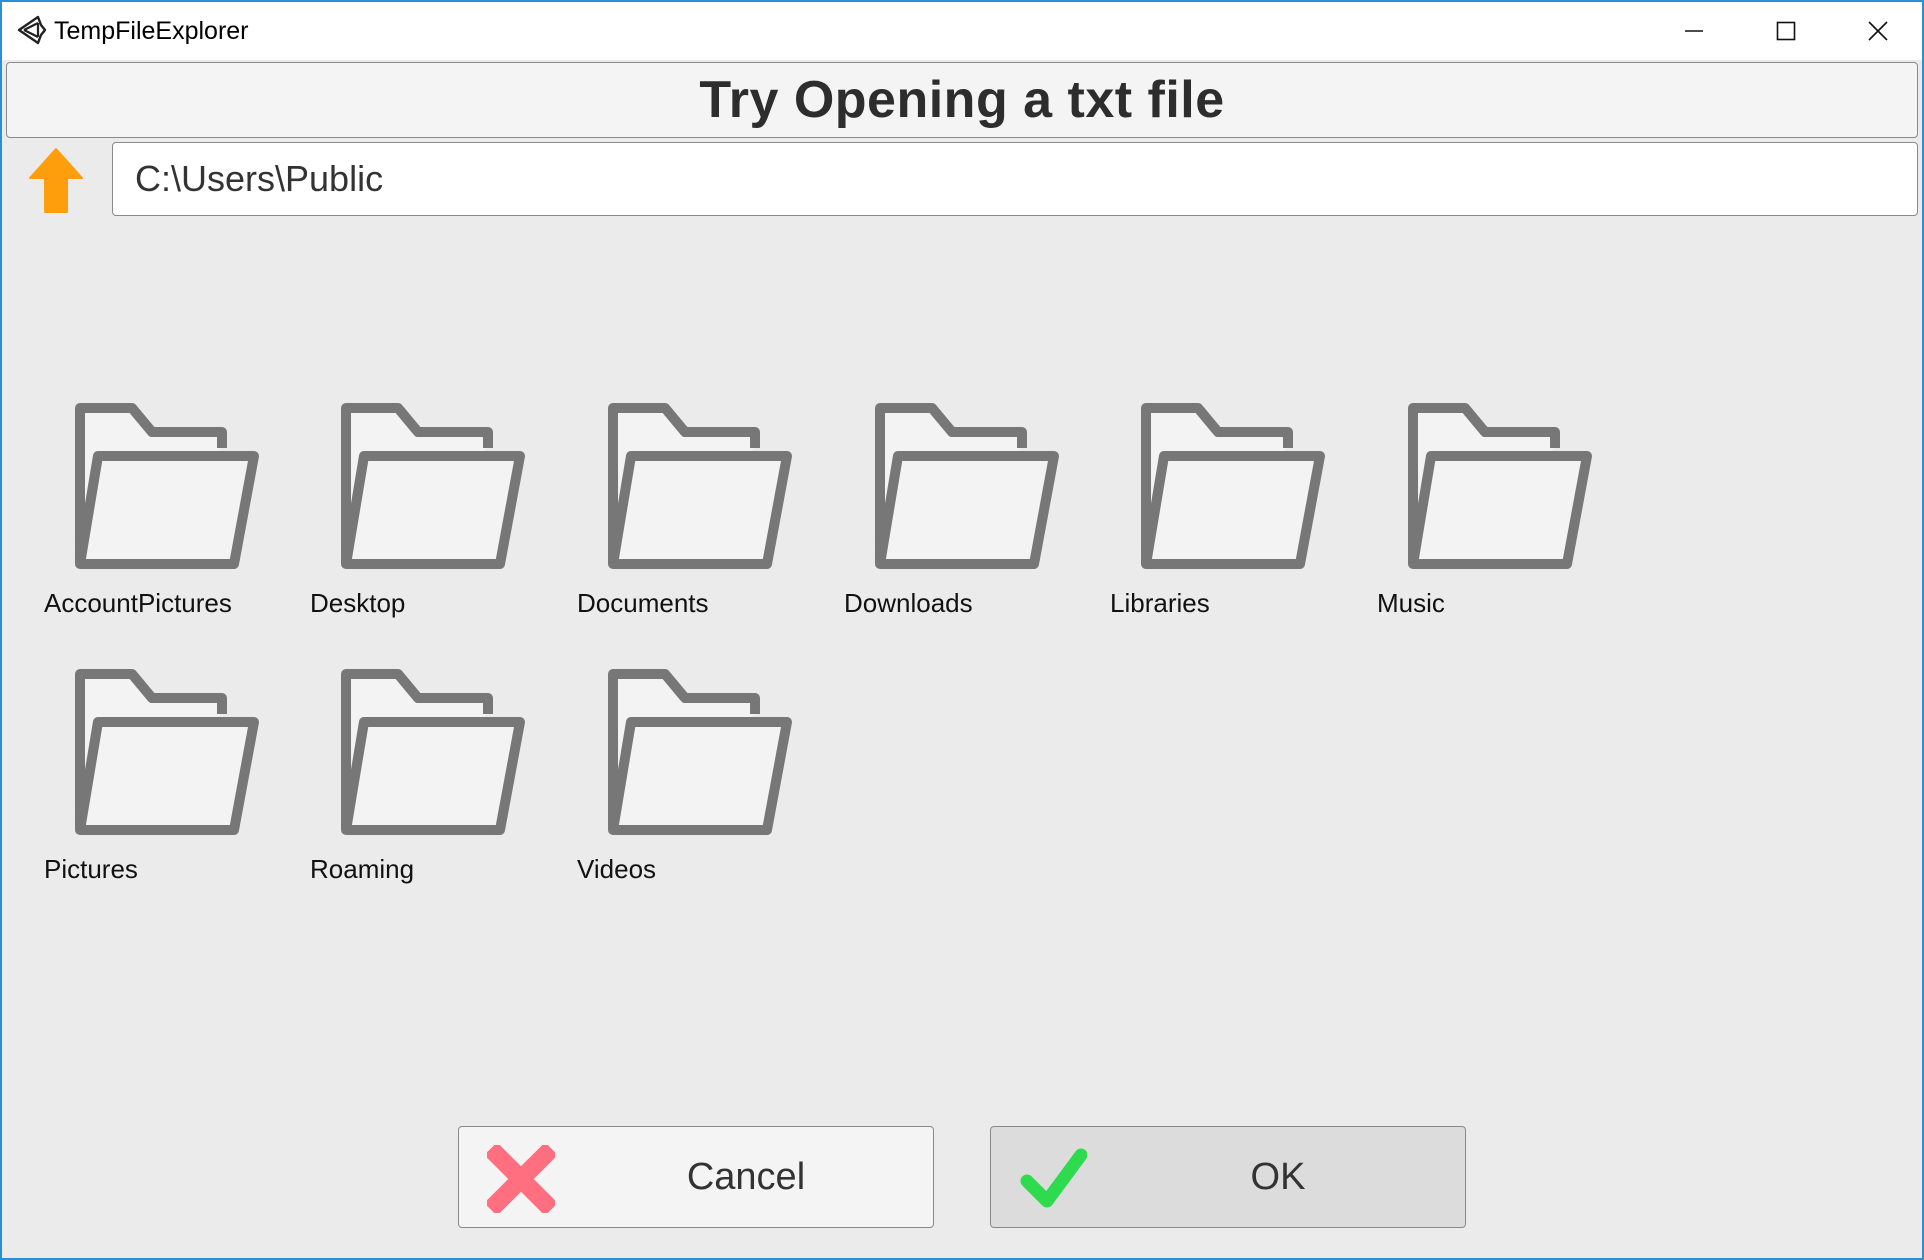  What do you see at coordinates (151, 31) in the screenshot?
I see `window-title: TempFileExplorer` at bounding box center [151, 31].